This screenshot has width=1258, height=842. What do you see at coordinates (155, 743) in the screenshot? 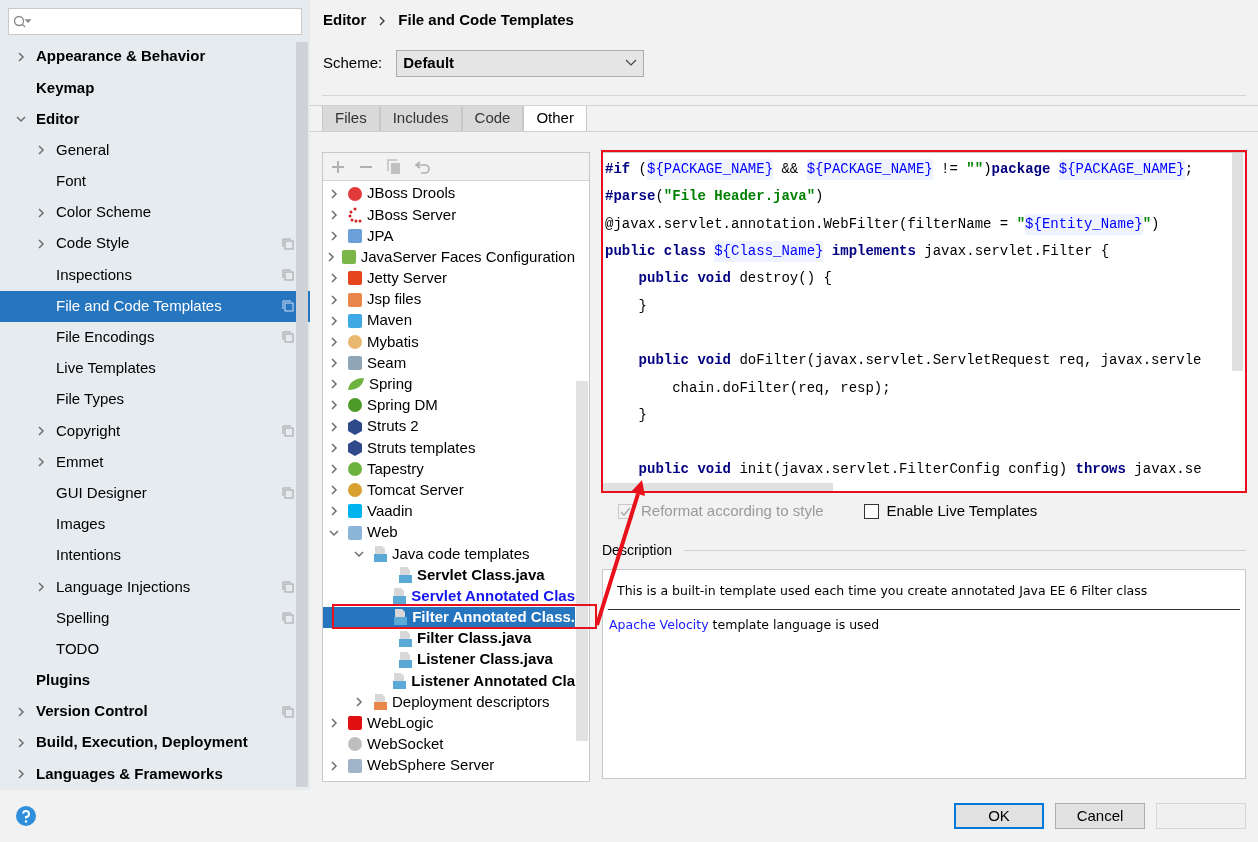
I see `settings-item: Build, Execution, Deployment` at bounding box center [155, 743].